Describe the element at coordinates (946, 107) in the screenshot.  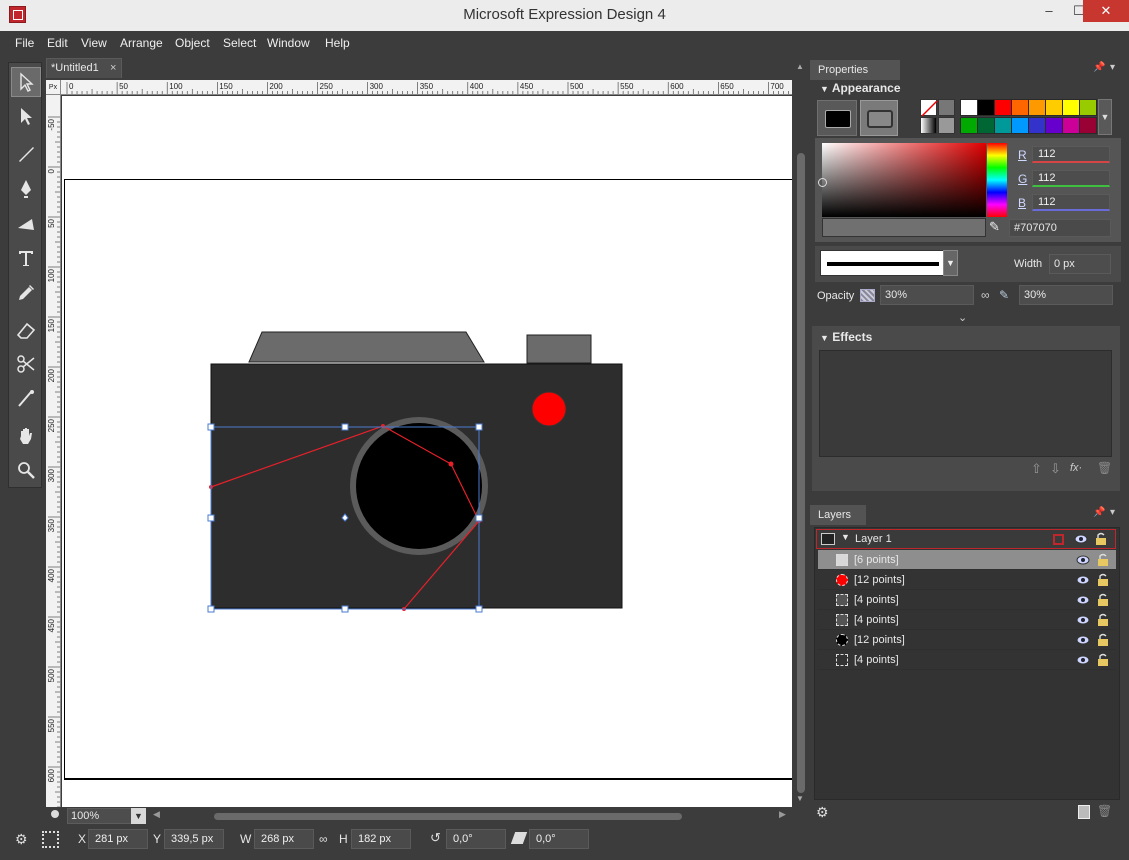
I see `gray-swatch` at that location.